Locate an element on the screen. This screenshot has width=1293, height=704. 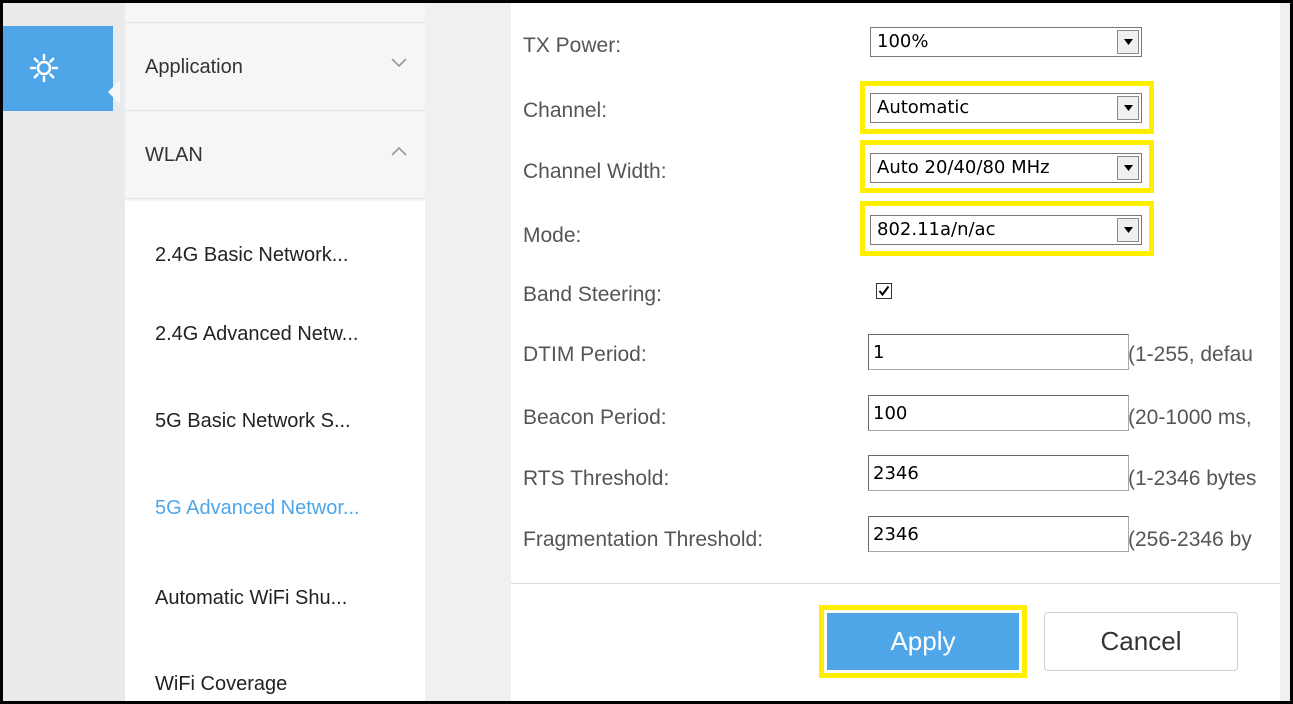
right-gutter is located at coordinates (1285, 352).